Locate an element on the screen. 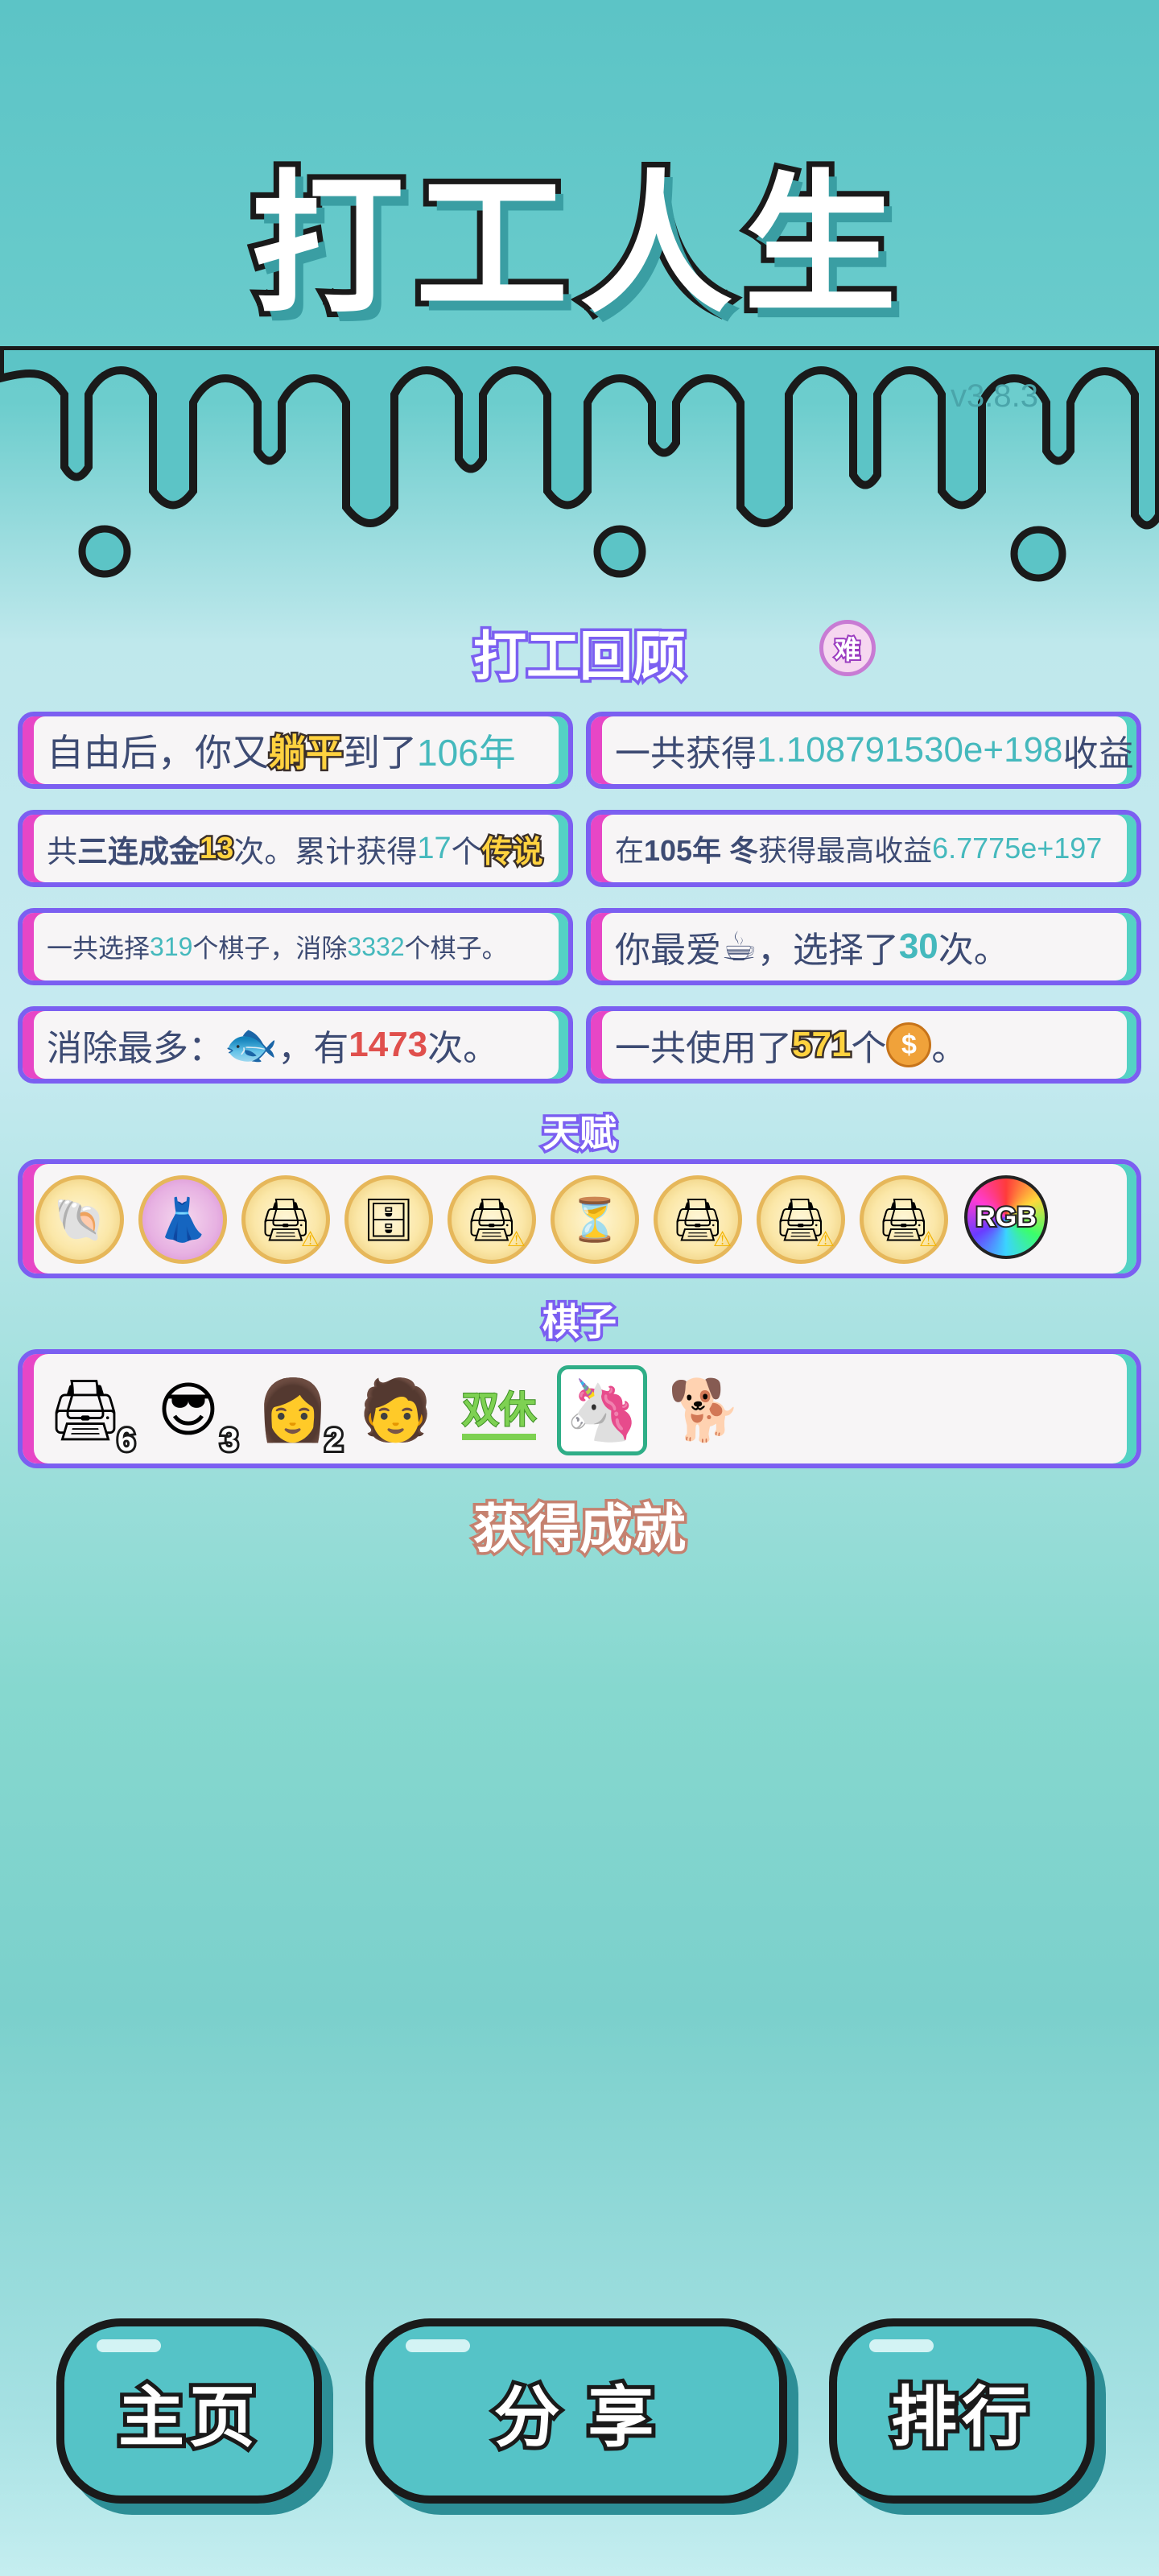 The image size is (1159, 2576). piece-printer-icon: 🖨 6 is located at coordinates (89, 1413).